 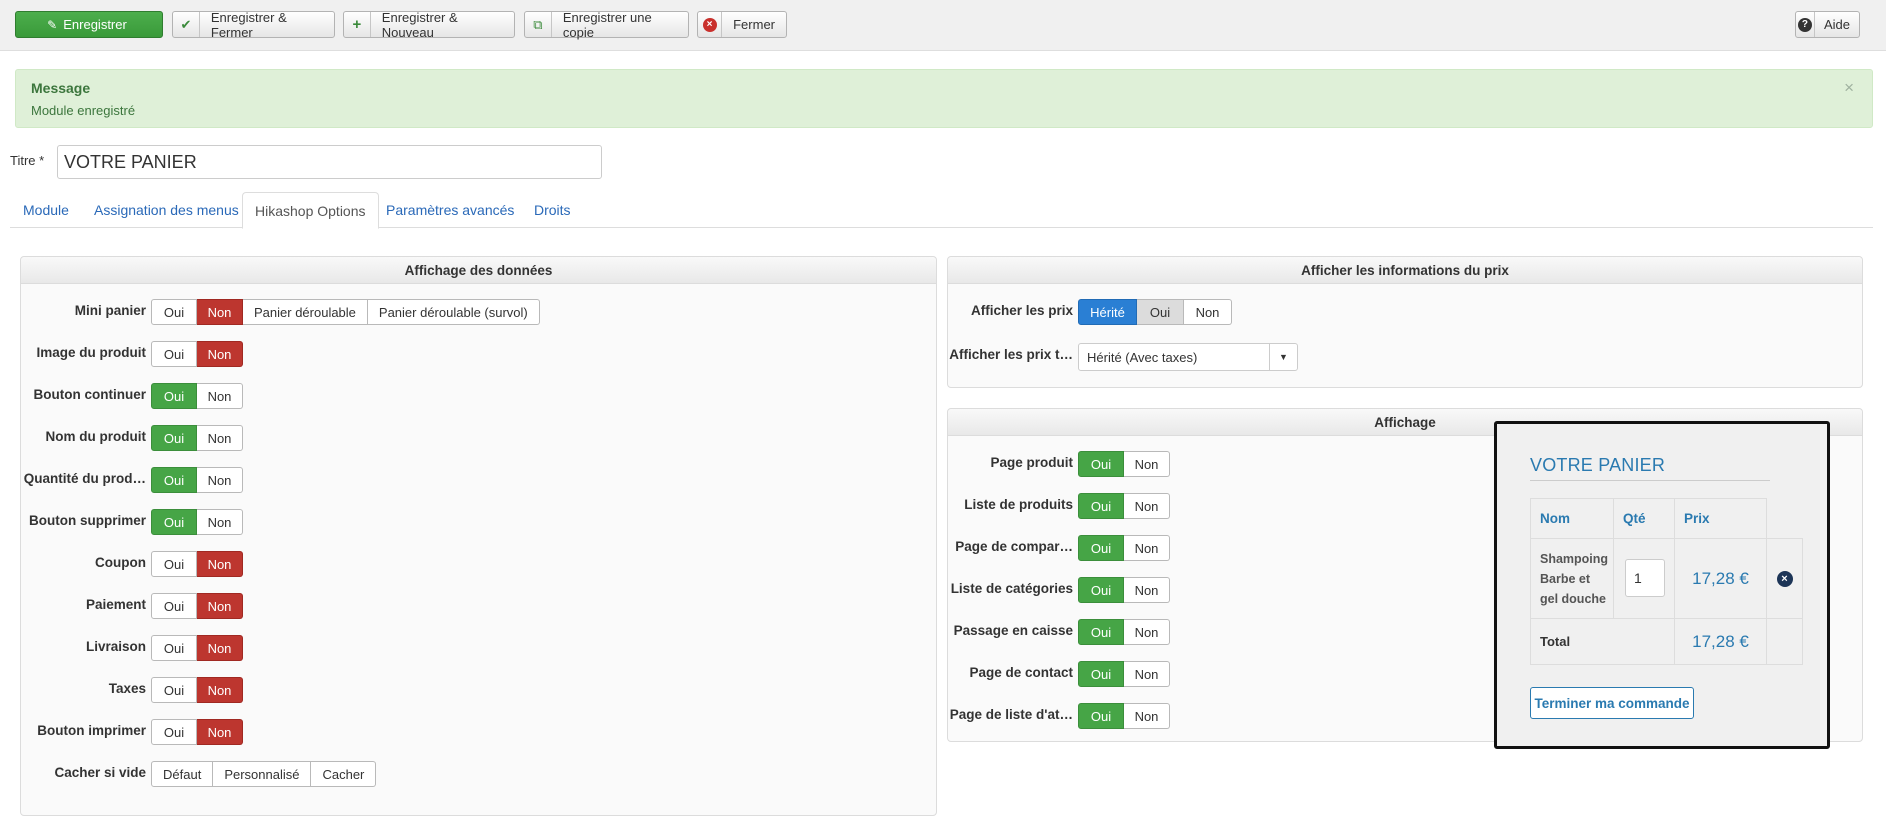 What do you see at coordinates (1805, 24) in the screenshot?
I see `question-icon: ?` at bounding box center [1805, 24].